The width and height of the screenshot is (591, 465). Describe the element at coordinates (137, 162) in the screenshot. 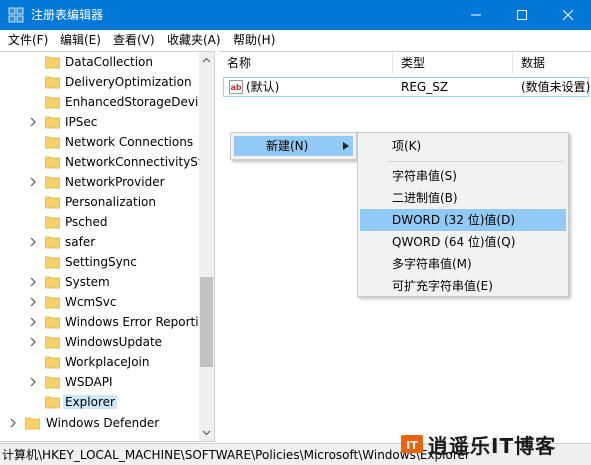

I see `tree-item-label: NetworkConnectivitySta` at that location.